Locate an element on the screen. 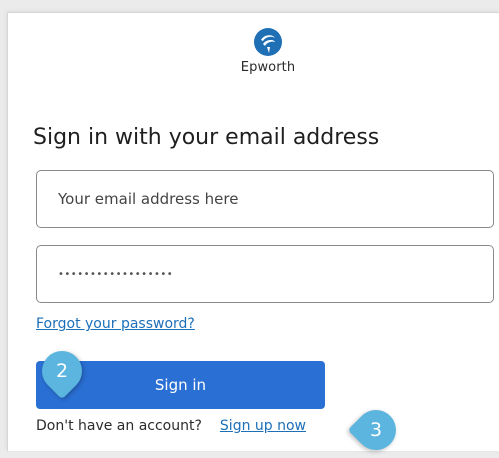 The width and height of the screenshot is (499, 458). password-input is located at coordinates (265, 274).